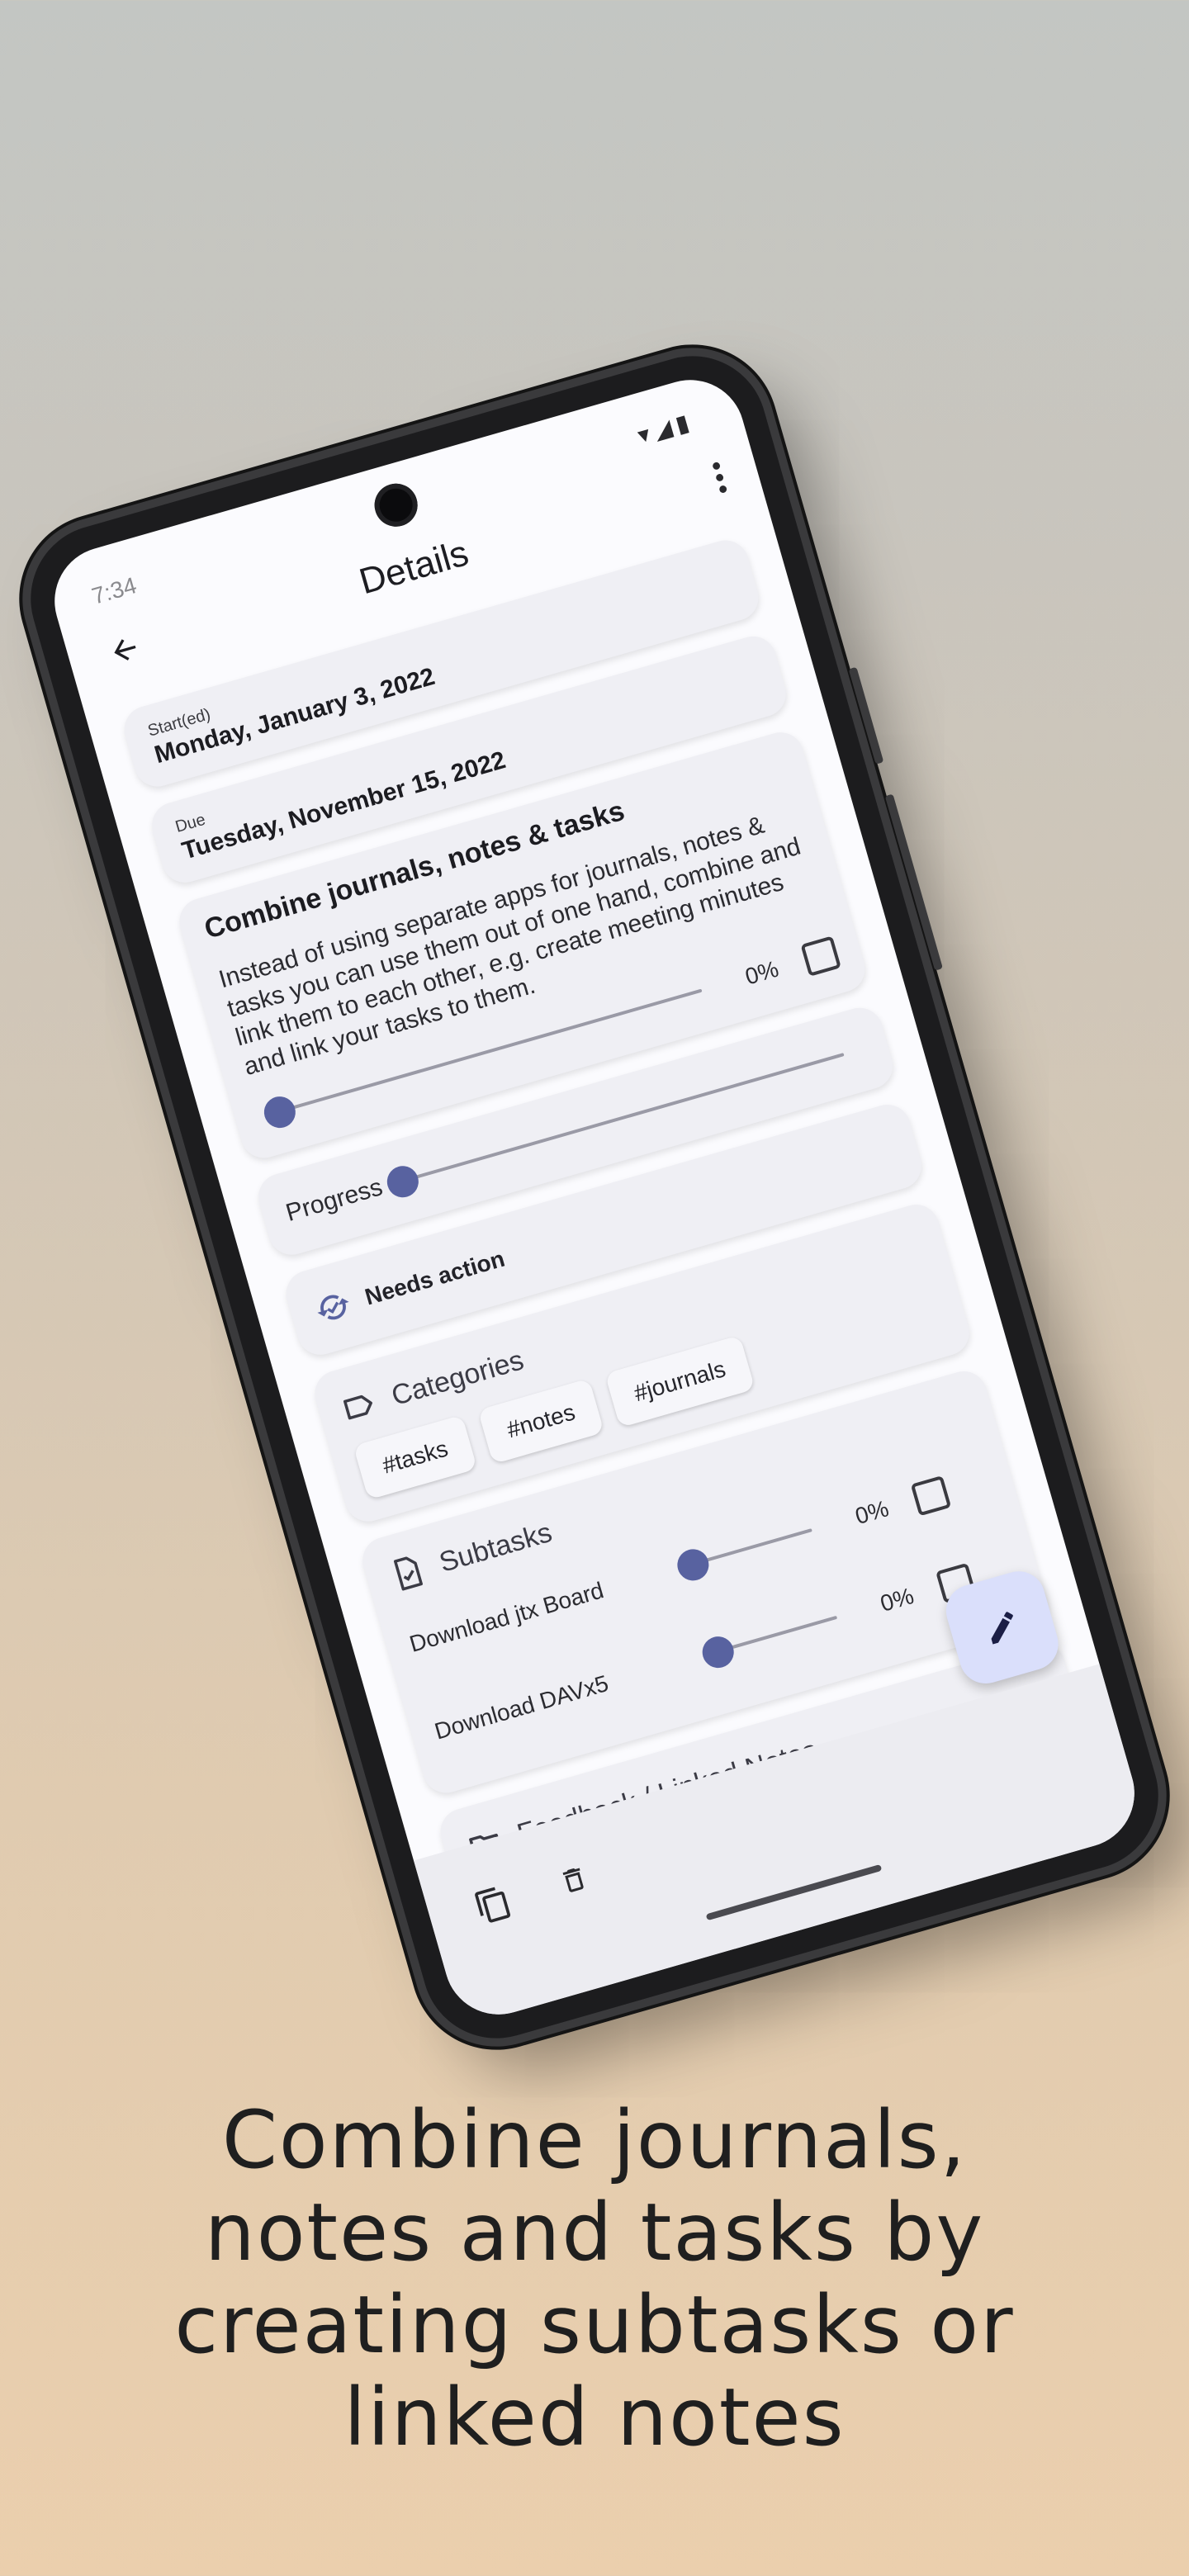 Image resolution: width=1189 pixels, height=2576 pixels. What do you see at coordinates (594, 2140) in the screenshot?
I see `caption-line: Combine journals,` at bounding box center [594, 2140].